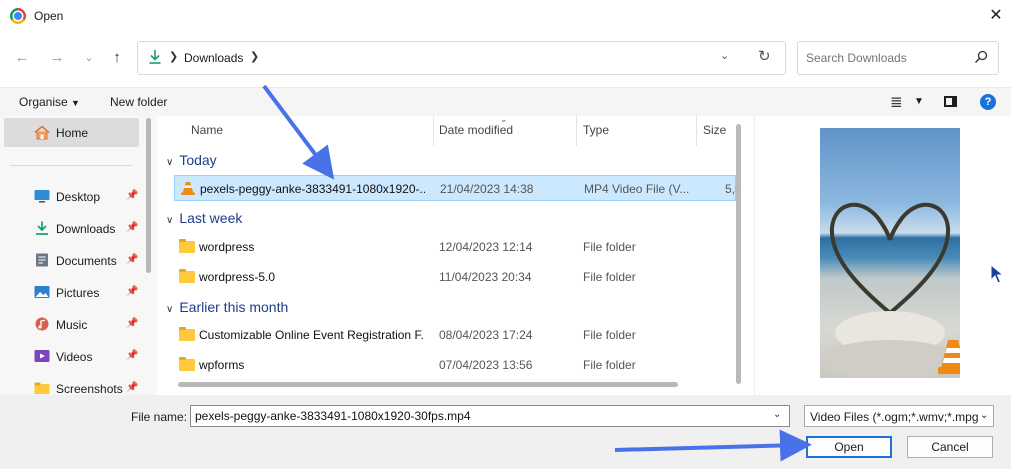  Describe the element at coordinates (714, 130) in the screenshot. I see `column-header-size: Size` at that location.